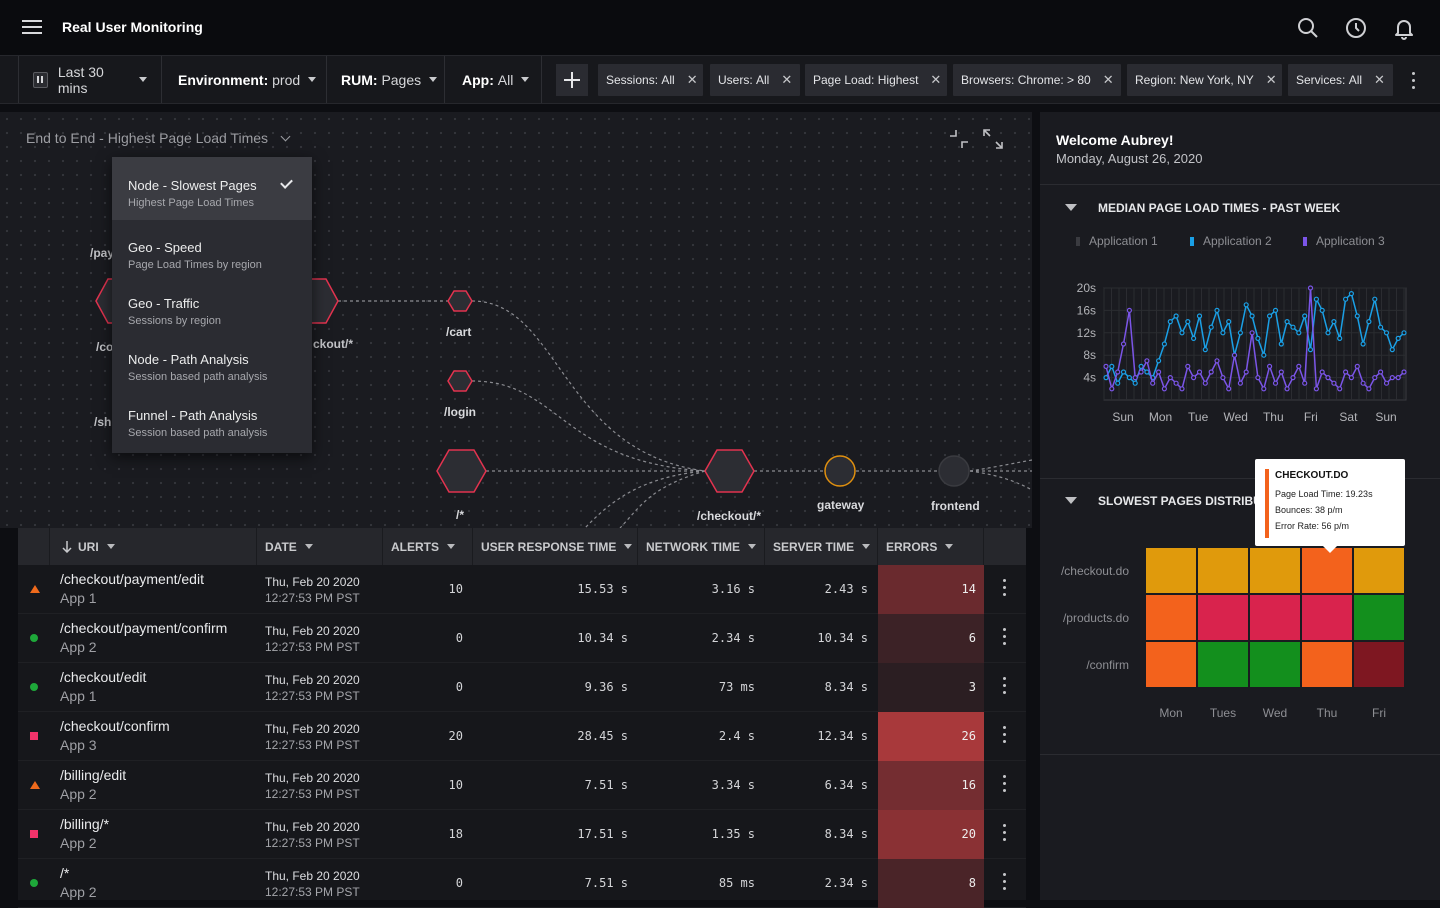 The image size is (1440, 908). What do you see at coordinates (93, 775) in the screenshot?
I see `uri-link: /billing/edit` at bounding box center [93, 775].